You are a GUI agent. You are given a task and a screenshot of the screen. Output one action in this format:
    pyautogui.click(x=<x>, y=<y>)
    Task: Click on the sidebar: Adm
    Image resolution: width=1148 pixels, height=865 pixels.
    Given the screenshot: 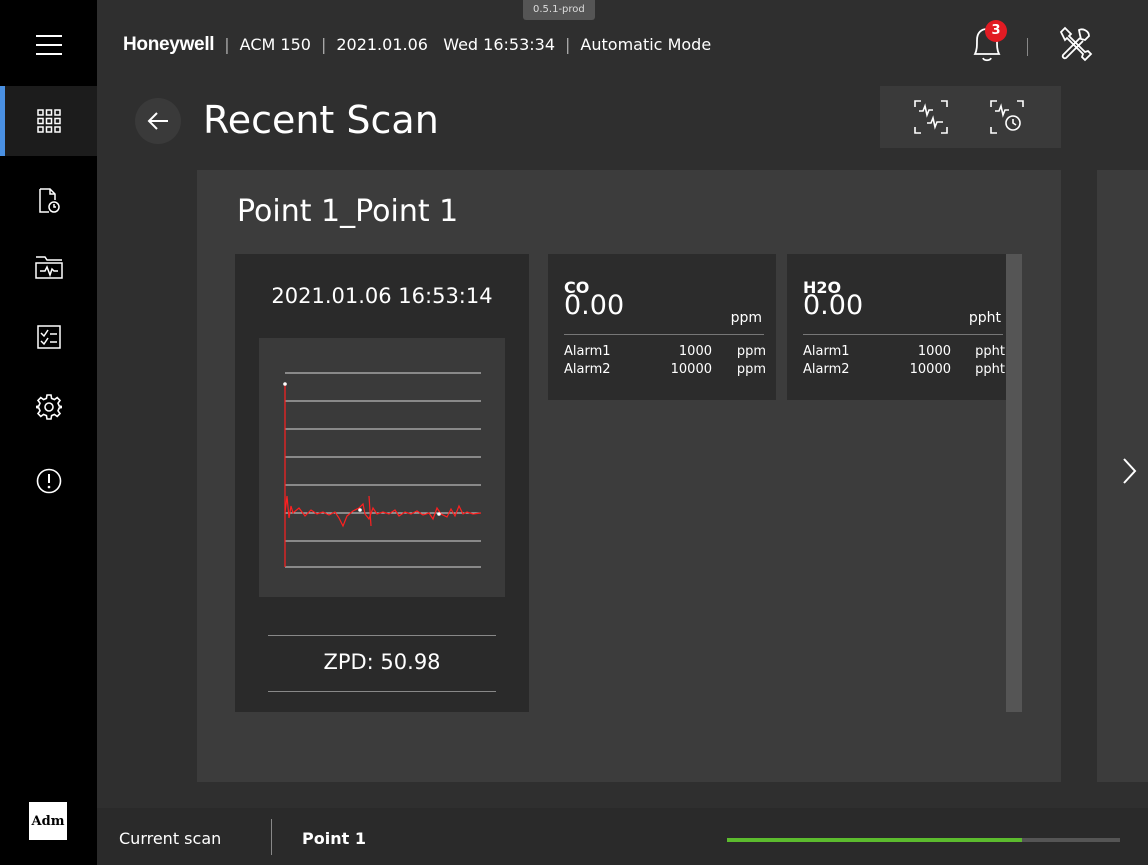 What is the action you would take?
    pyautogui.click(x=48, y=432)
    